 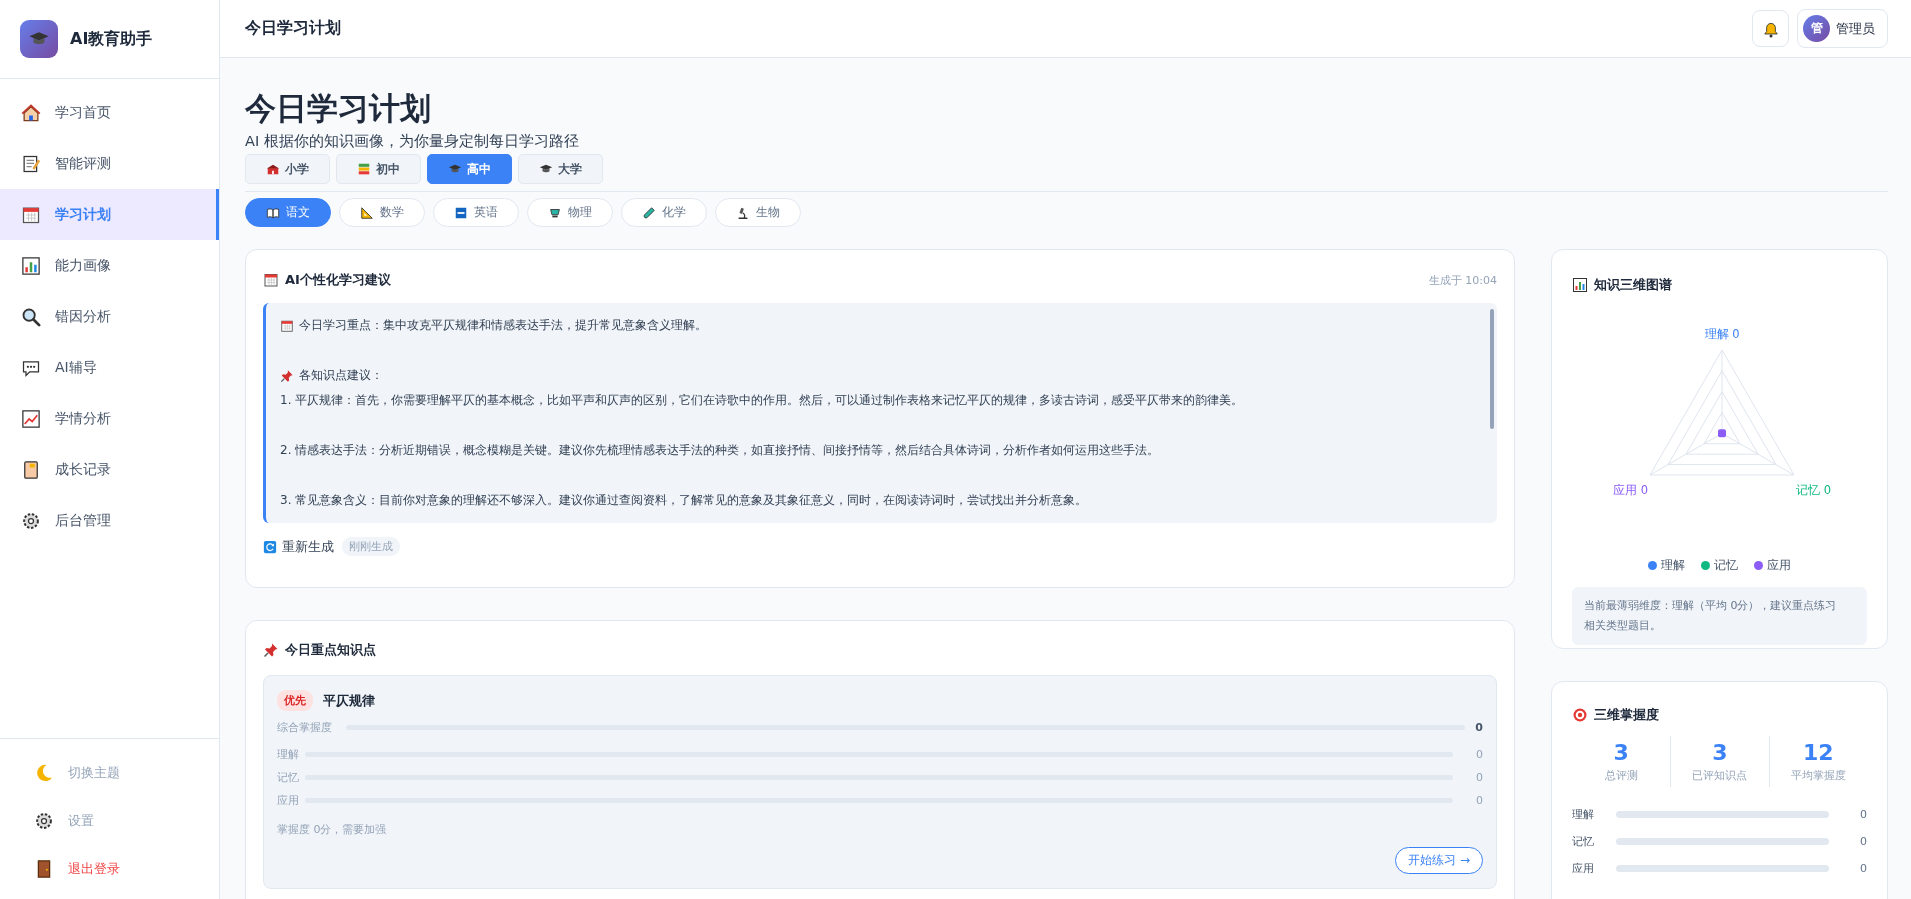 I want to click on legend-label: 理解, so click(x=1673, y=565).